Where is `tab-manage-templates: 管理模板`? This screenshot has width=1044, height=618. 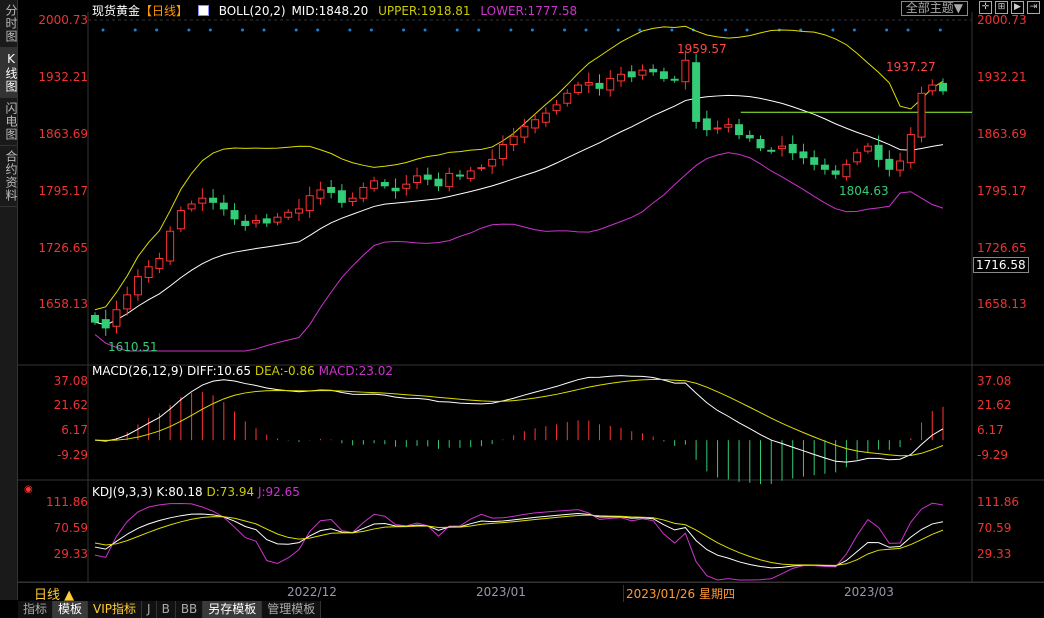
tab-manage-templates: 管理模板 is located at coordinates (292, 609).